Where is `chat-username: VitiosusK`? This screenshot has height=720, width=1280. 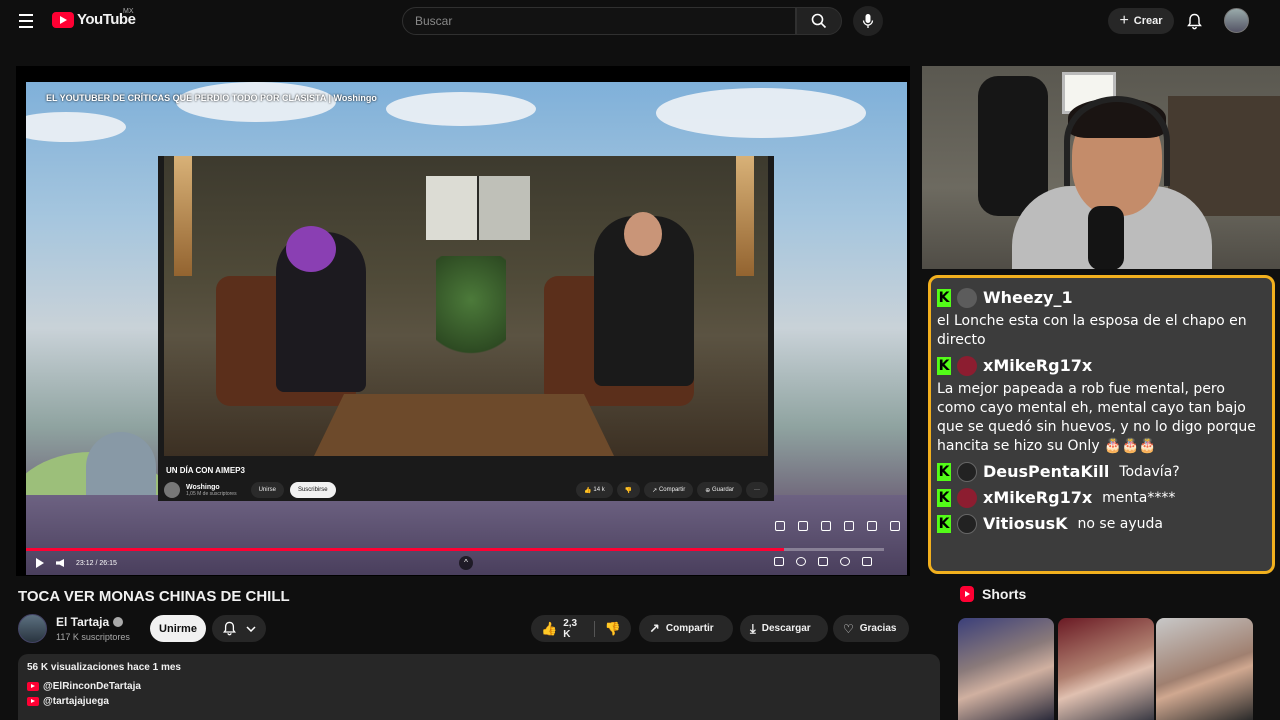
chat-username: VitiosusK is located at coordinates (1025, 523).